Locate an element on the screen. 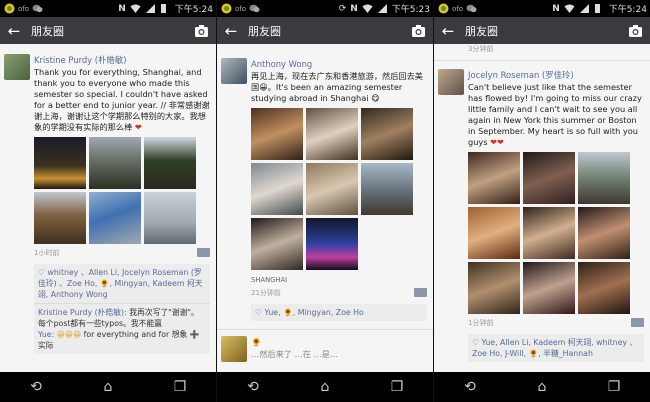 This screenshot has width=650, height=402. heart-emoji-icon: ❤❤ is located at coordinates (497, 142).